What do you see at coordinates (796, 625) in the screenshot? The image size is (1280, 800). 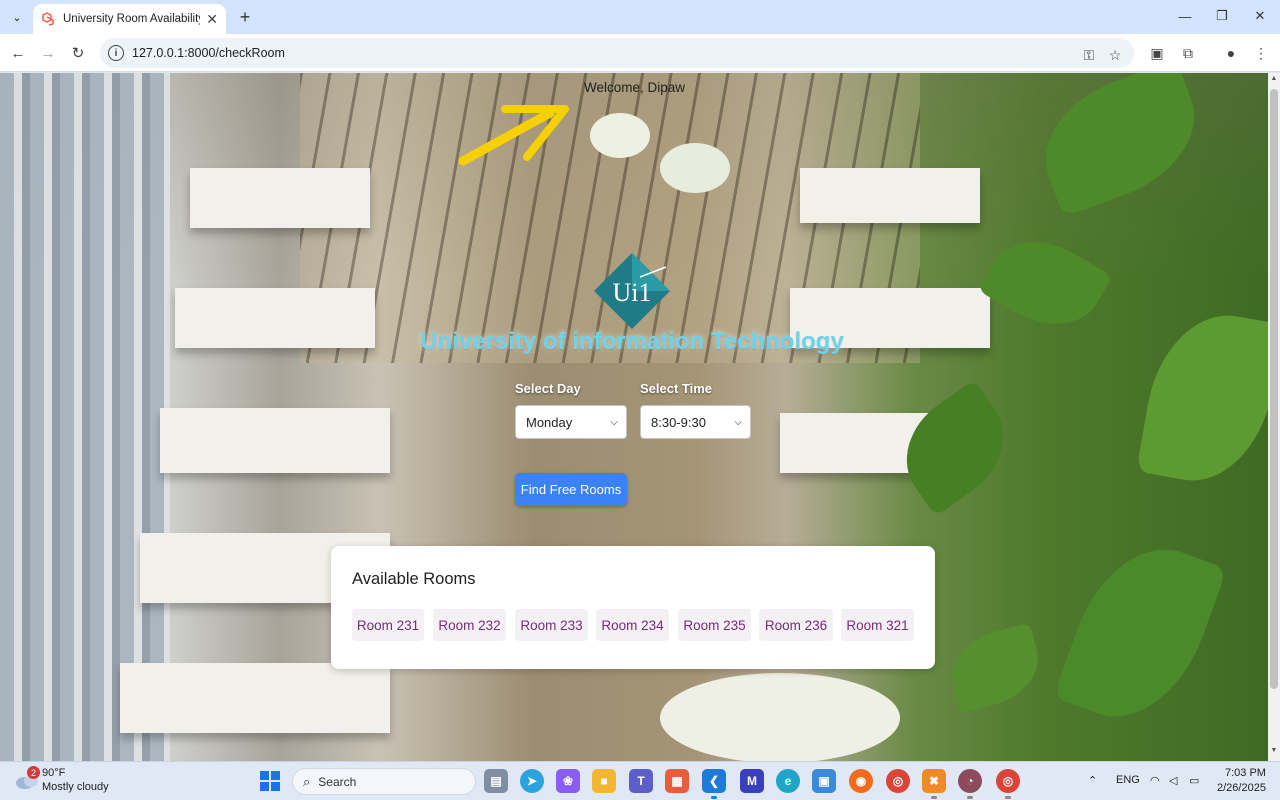 I see `room-chip: Room 236` at bounding box center [796, 625].